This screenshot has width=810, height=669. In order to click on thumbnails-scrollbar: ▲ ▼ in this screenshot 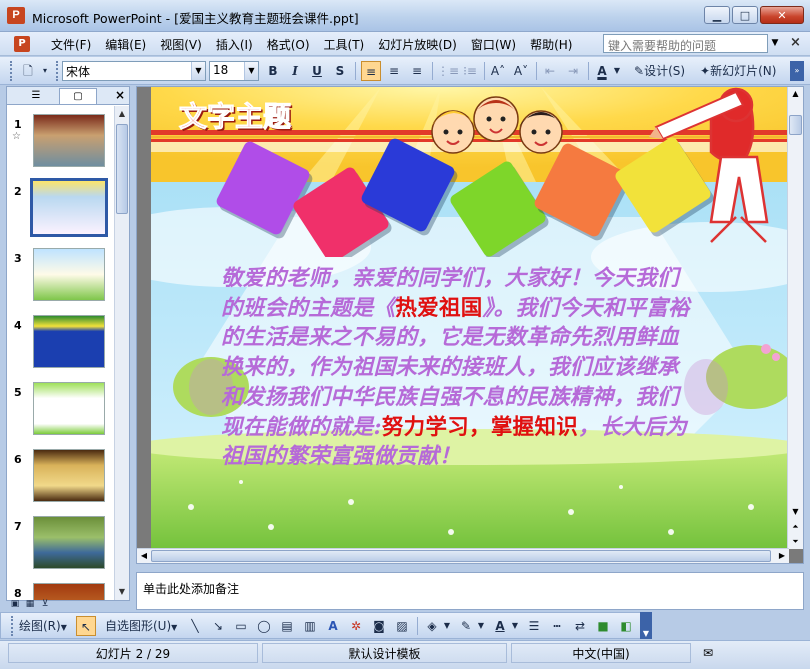, I will do `click(121, 353)`.